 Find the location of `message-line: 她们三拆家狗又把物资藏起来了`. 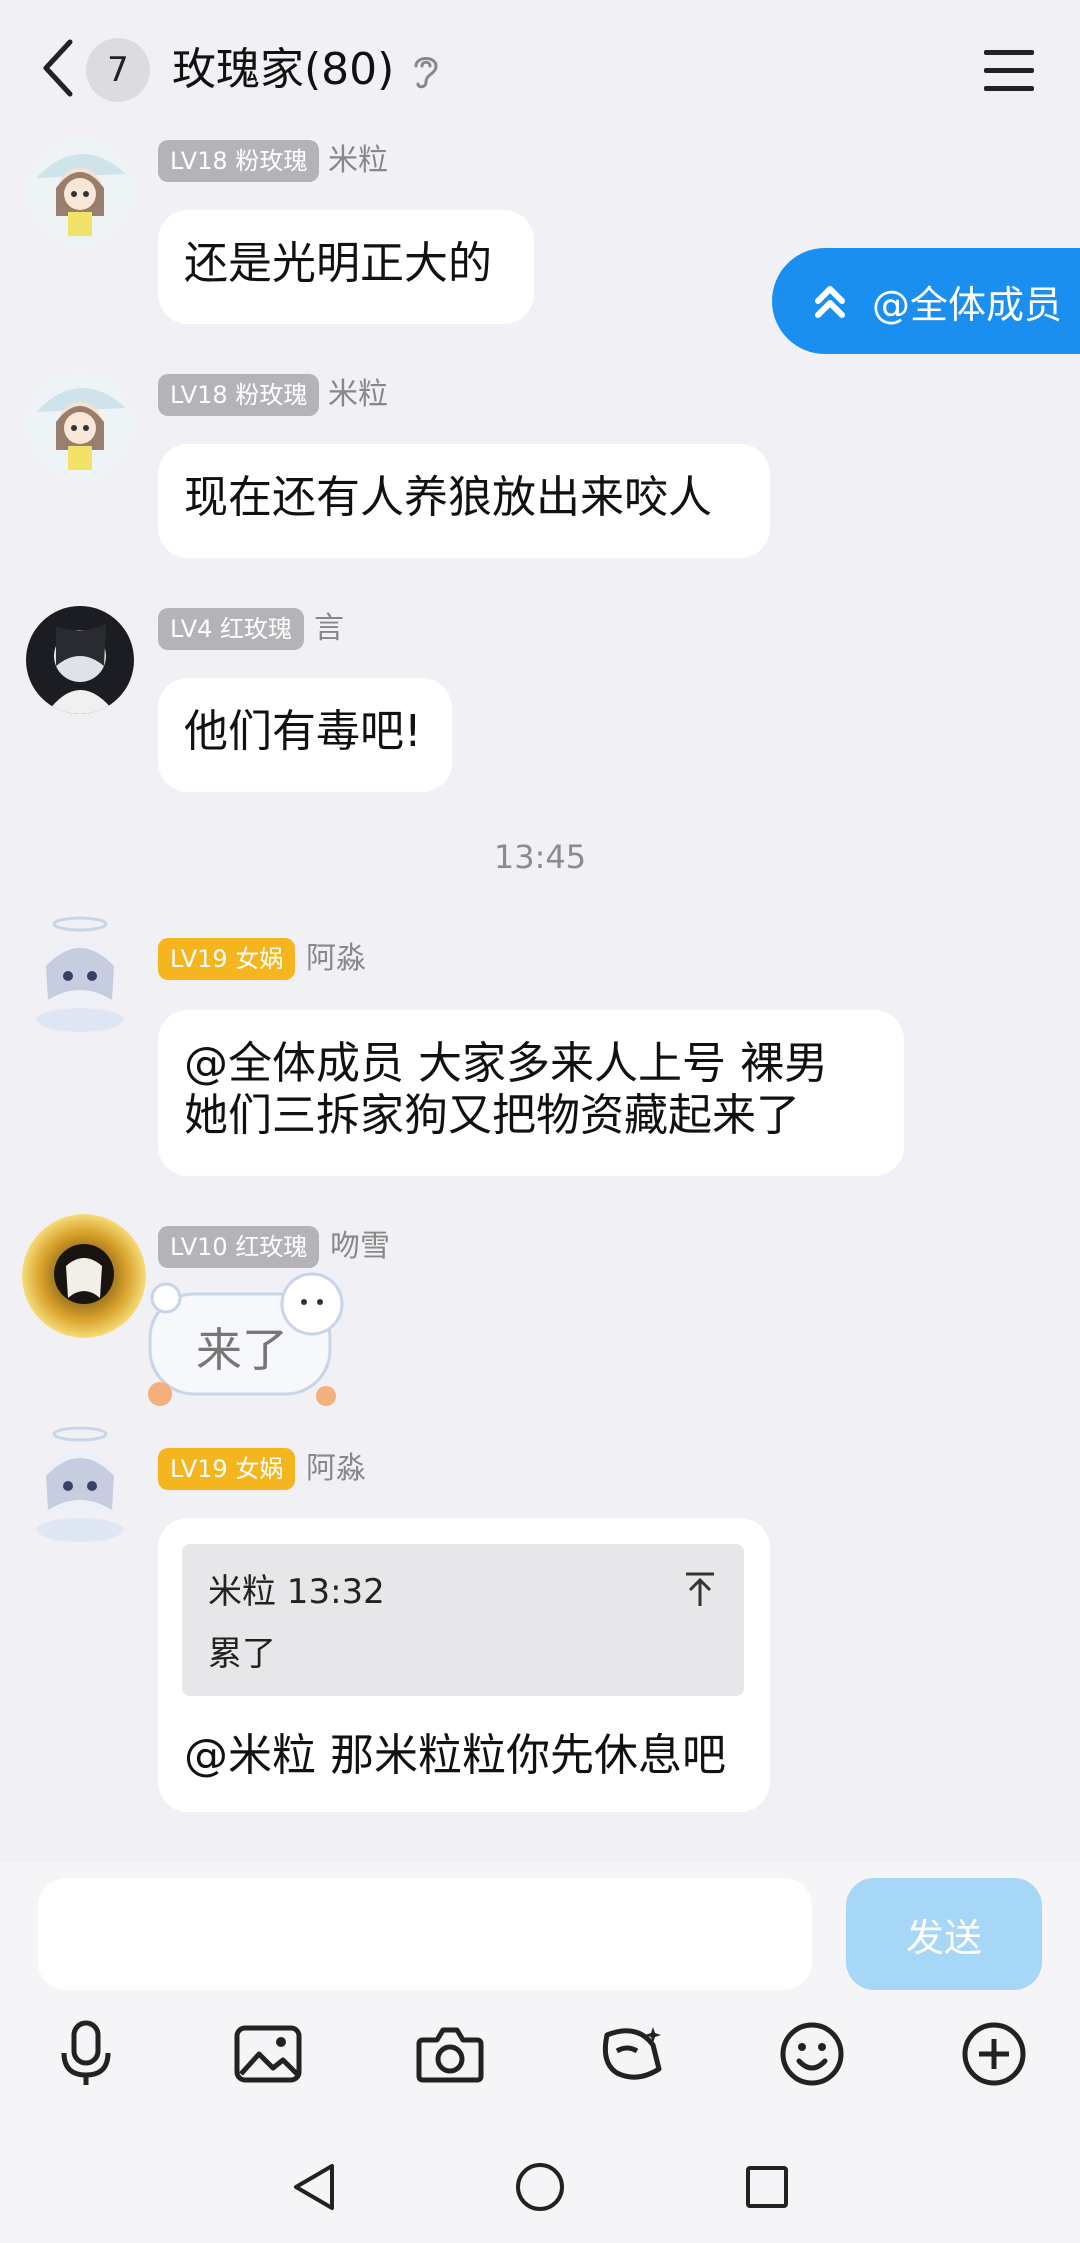

message-line: 她们三拆家狗又把物资藏起来了 is located at coordinates (492, 1115).